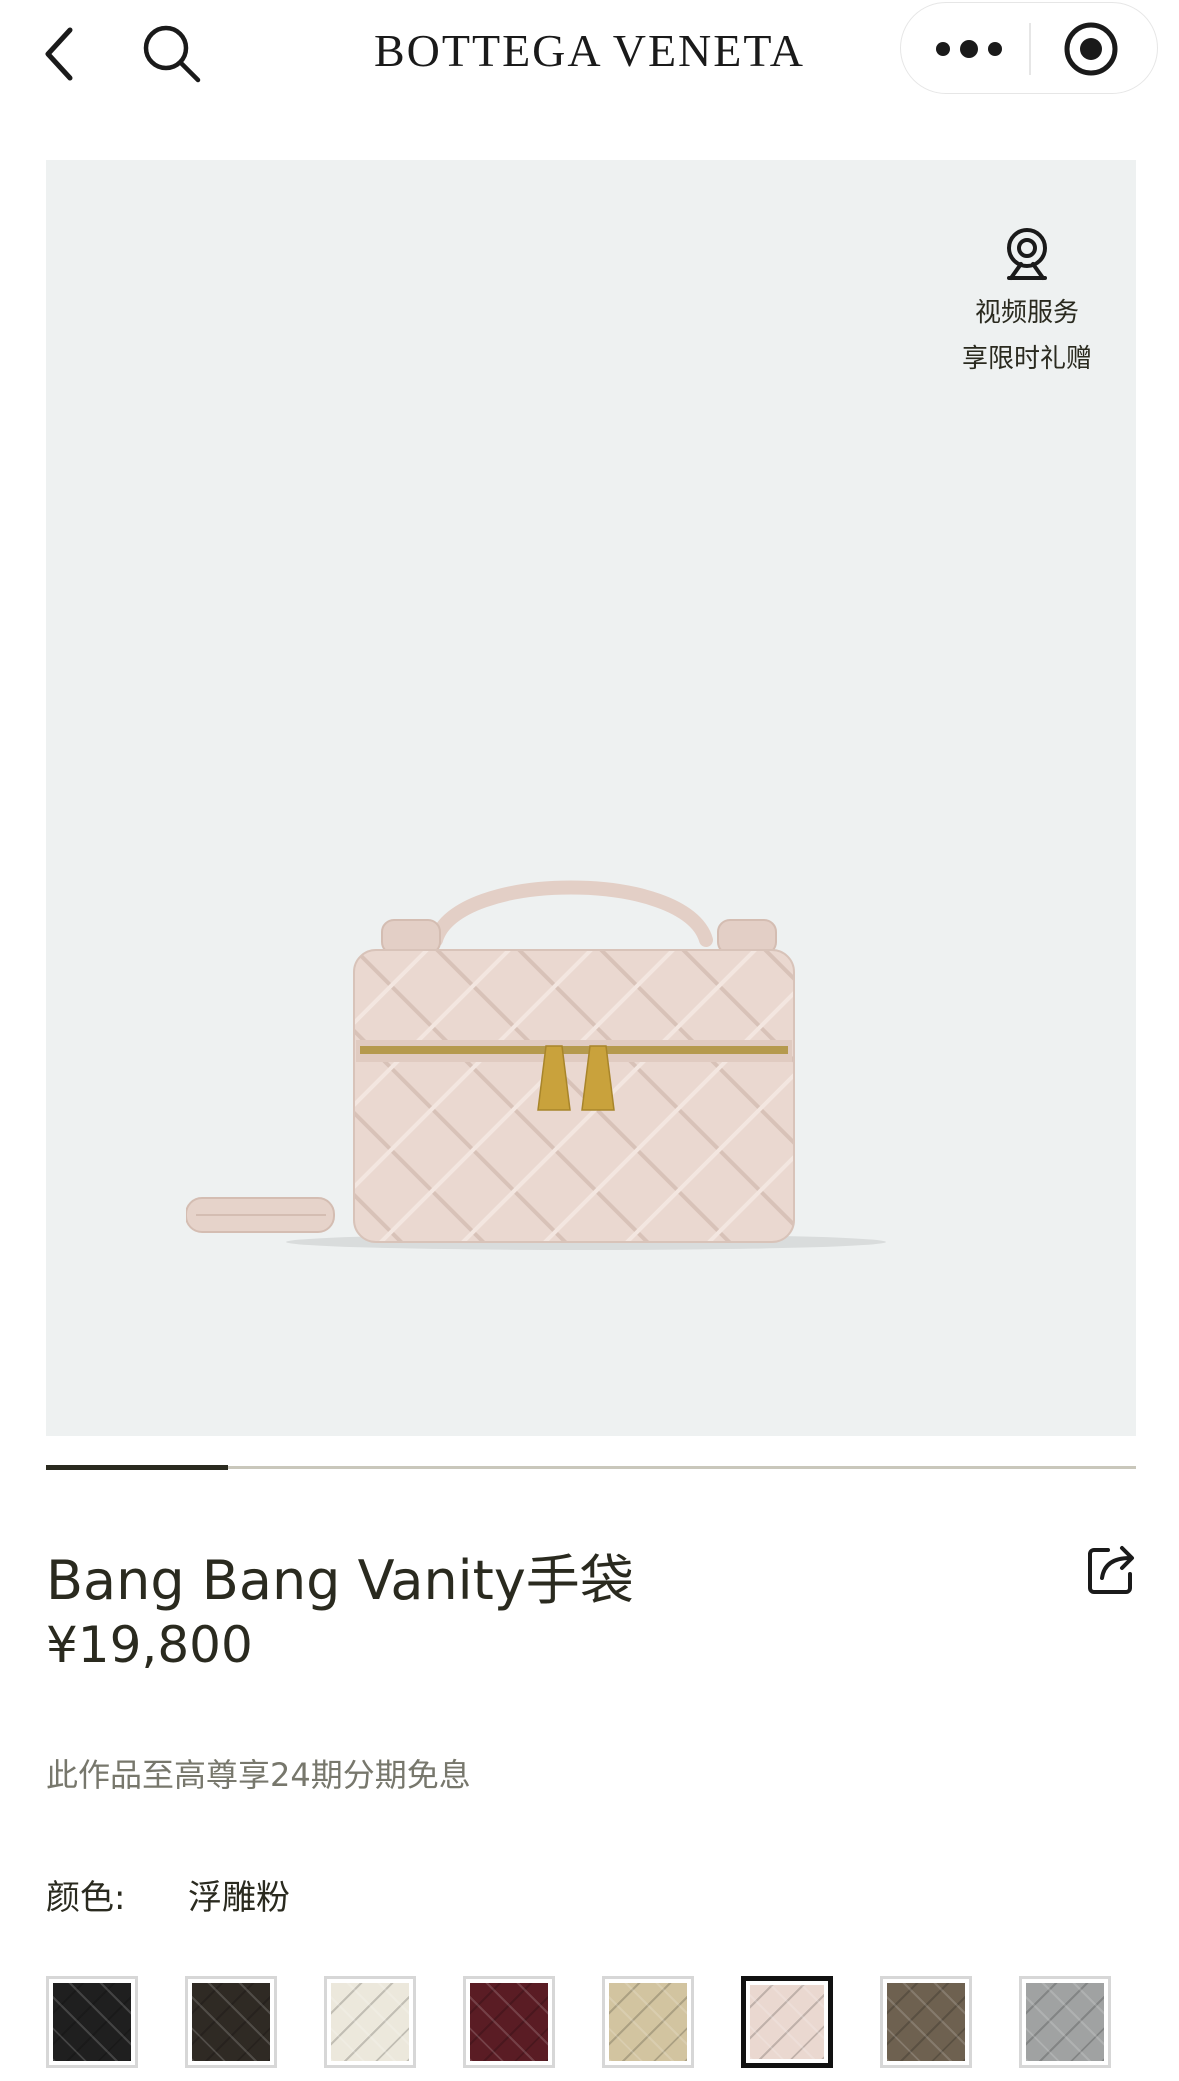 The height and width of the screenshot is (2081, 1179). I want to click on color-value: 浮雕粉, so click(239, 1898).